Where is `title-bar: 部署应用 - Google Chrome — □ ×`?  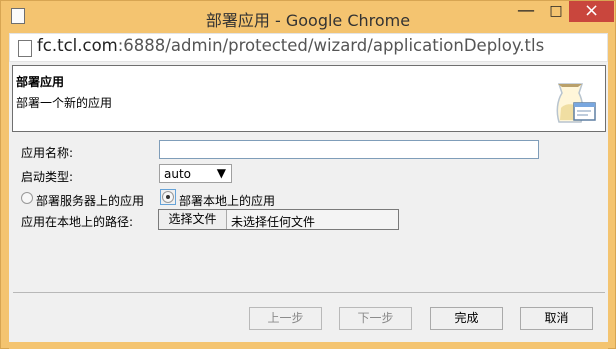
title-bar: 部署应用 - Google Chrome — □ × is located at coordinates (308, 17).